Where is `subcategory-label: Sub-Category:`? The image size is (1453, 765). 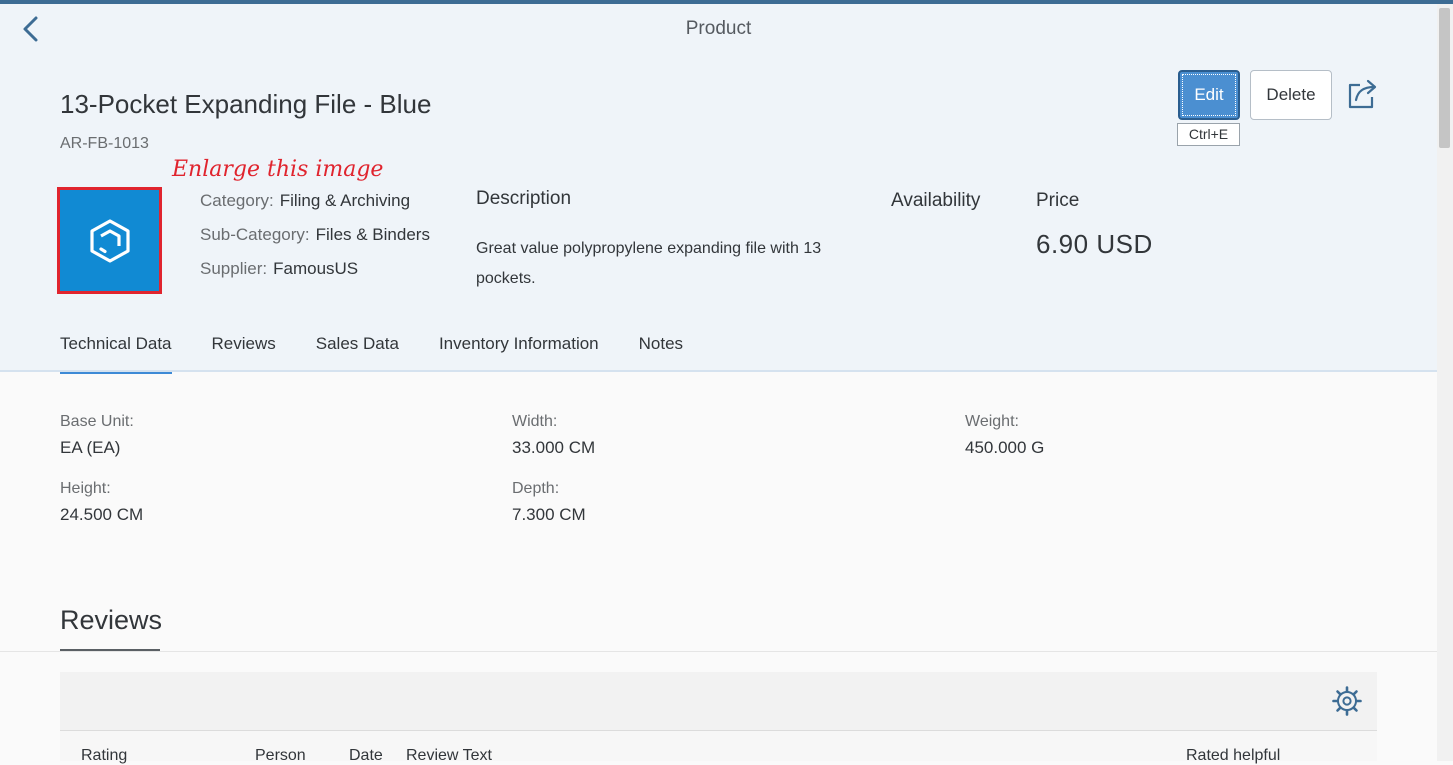 subcategory-label: Sub-Category: is located at coordinates (255, 234).